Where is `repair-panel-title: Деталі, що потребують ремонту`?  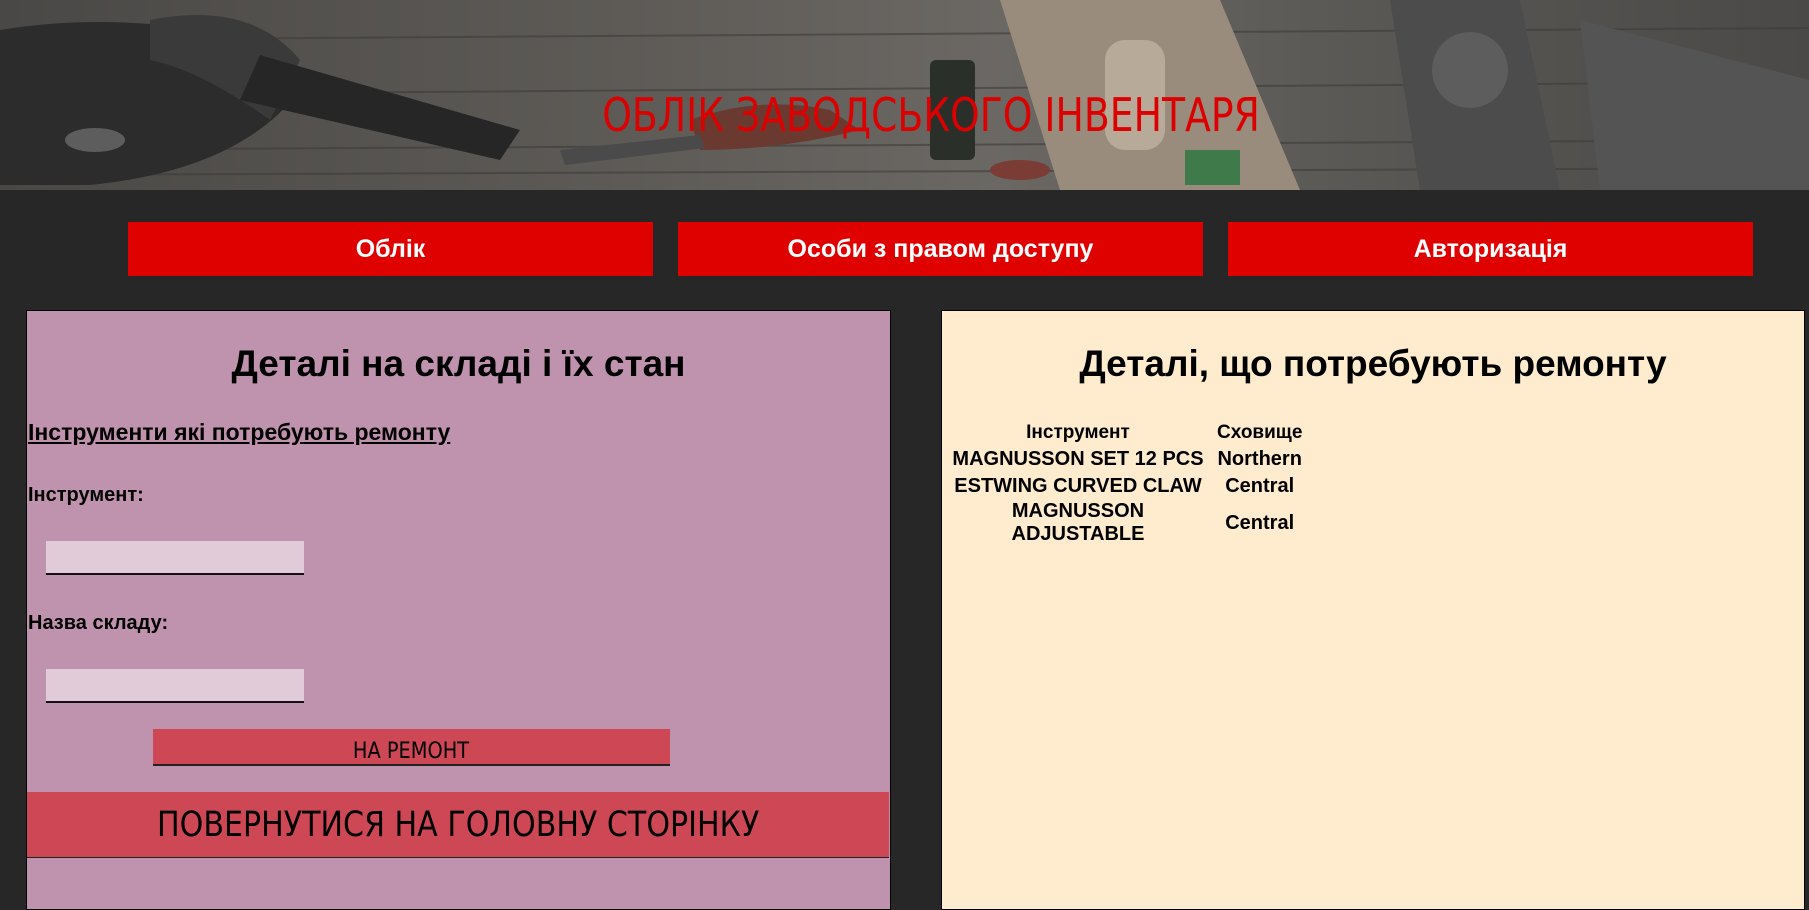
repair-panel-title: Деталі, що потребують ремонту is located at coordinates (1373, 363).